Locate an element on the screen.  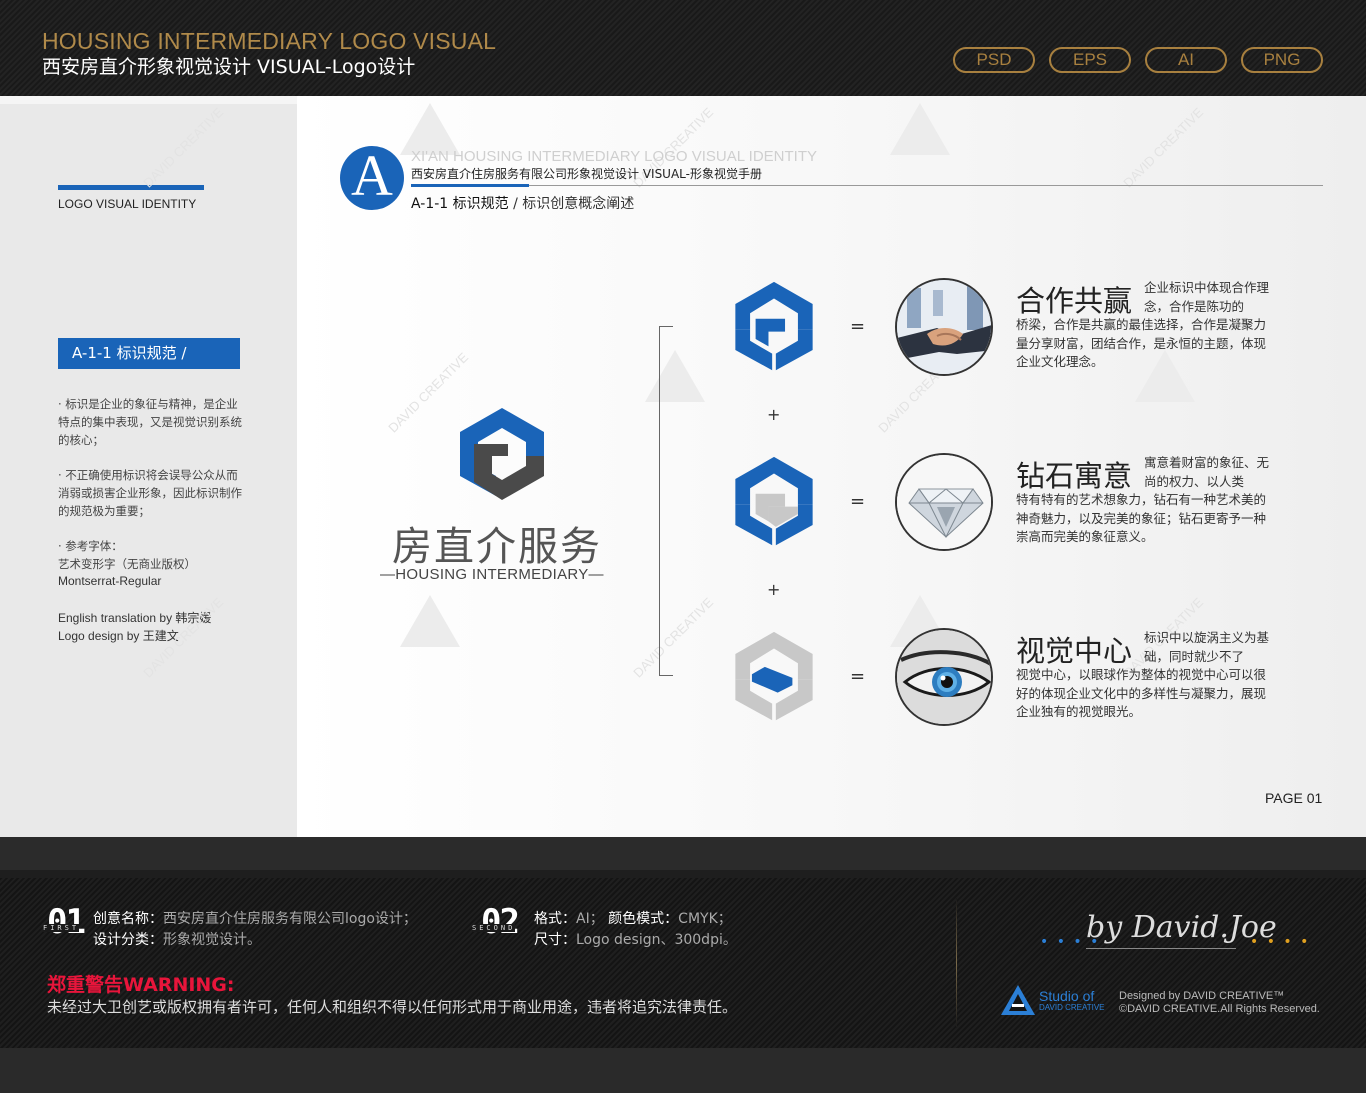
footer-color-label: 颜色模式： is located at coordinates (643, 919).